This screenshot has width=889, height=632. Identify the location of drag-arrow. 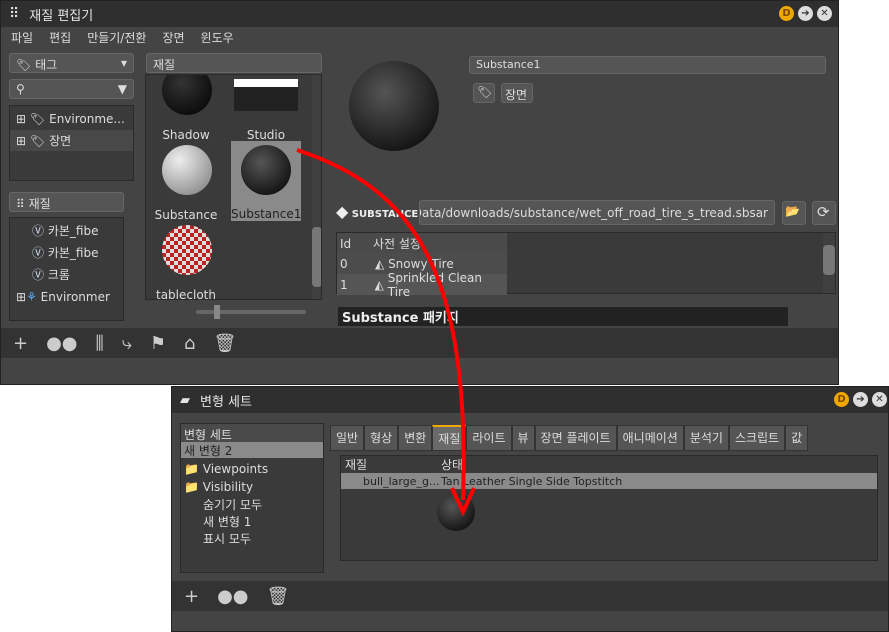
(386, 332).